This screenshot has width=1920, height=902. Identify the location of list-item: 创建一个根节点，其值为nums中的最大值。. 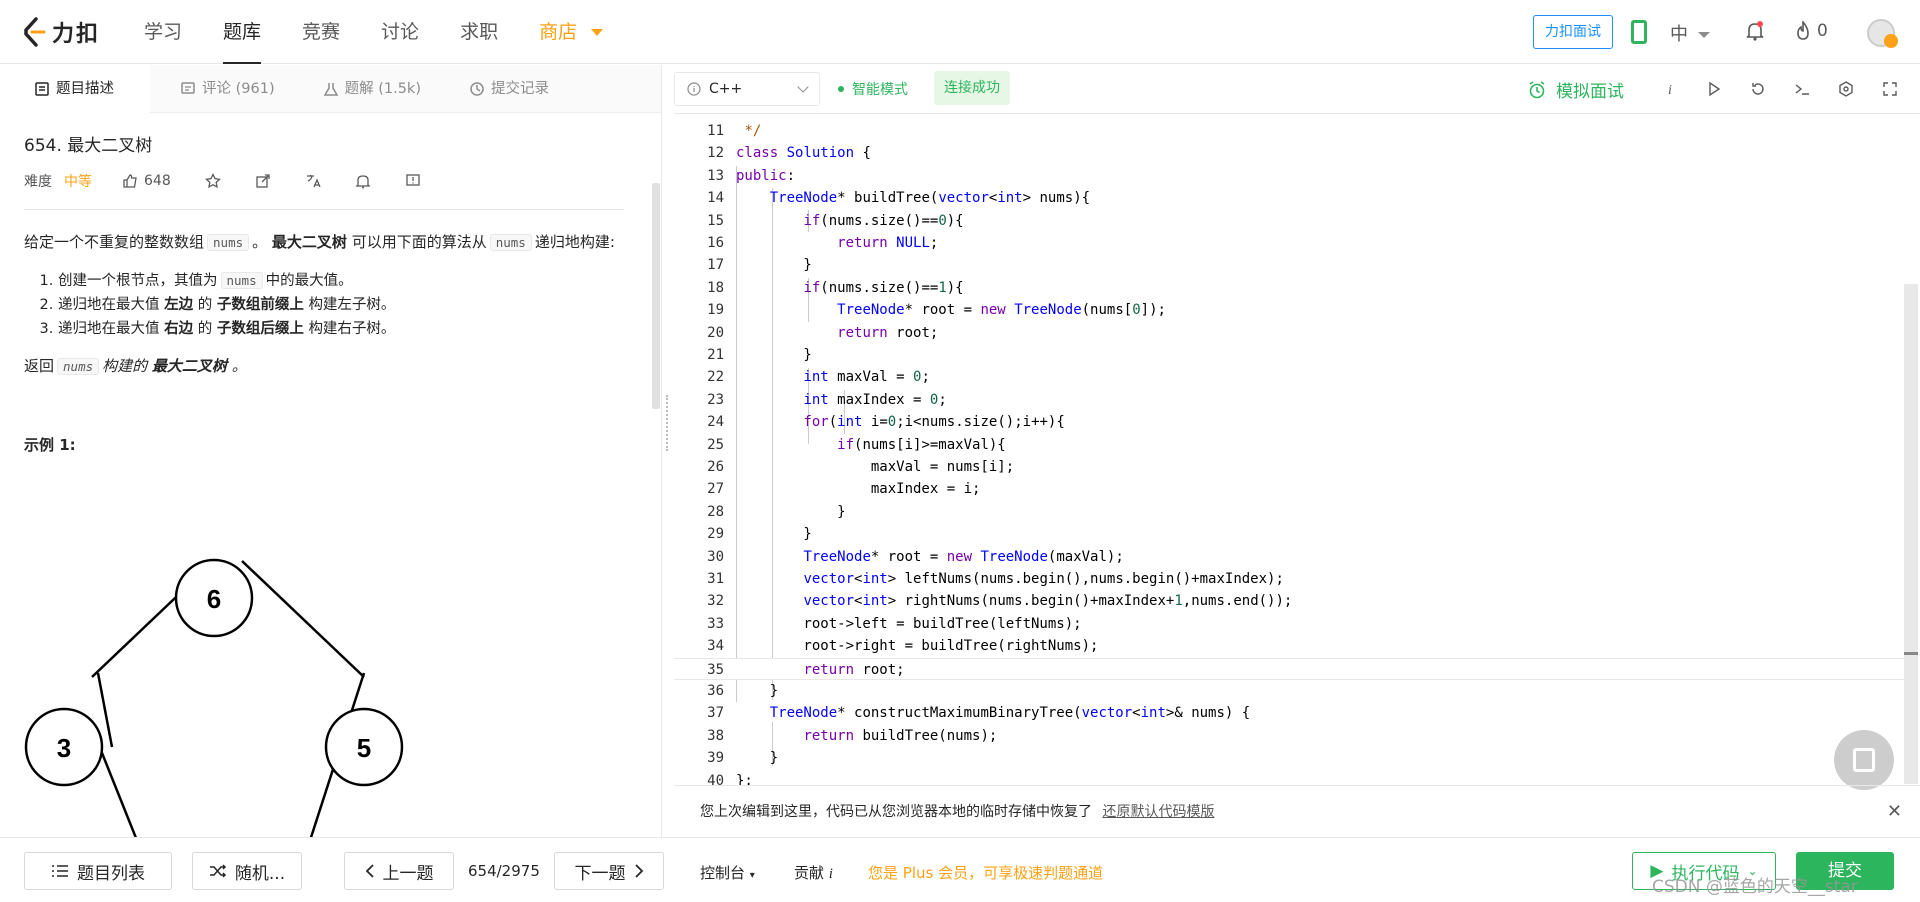
(341, 281).